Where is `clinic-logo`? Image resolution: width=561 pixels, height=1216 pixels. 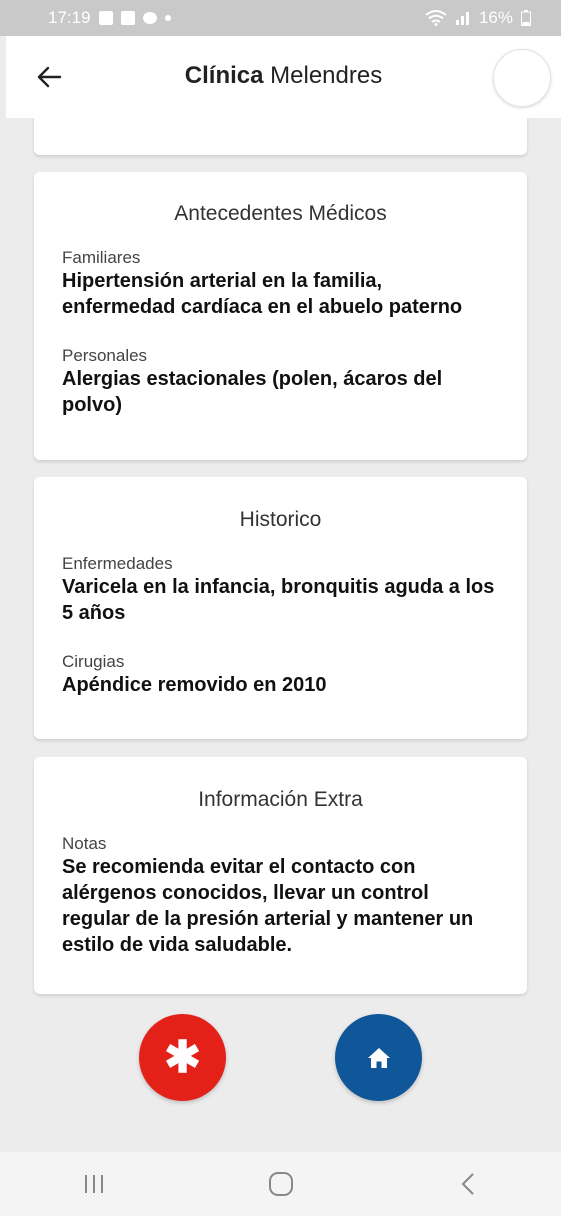 clinic-logo is located at coordinates (522, 78).